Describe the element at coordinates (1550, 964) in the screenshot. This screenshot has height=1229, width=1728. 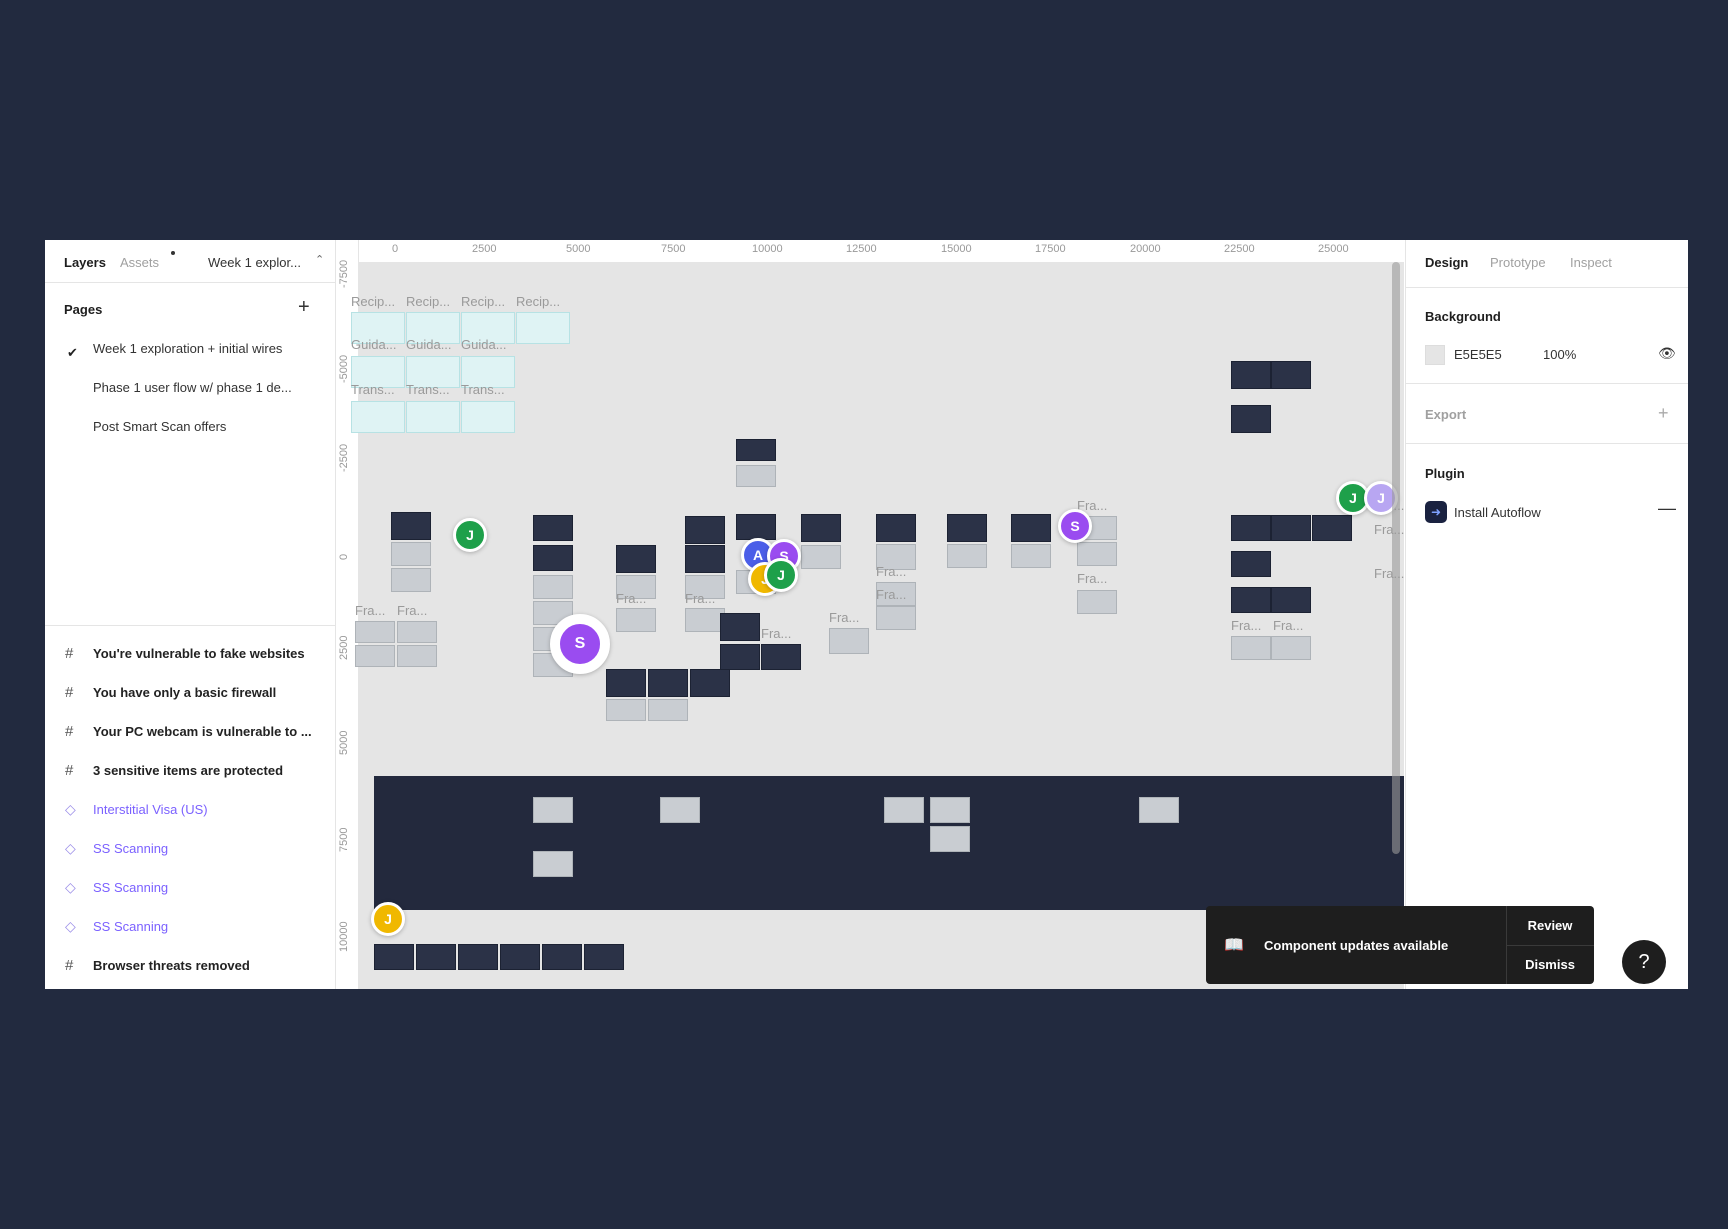
I see `dismiss-button: Dismiss` at that location.